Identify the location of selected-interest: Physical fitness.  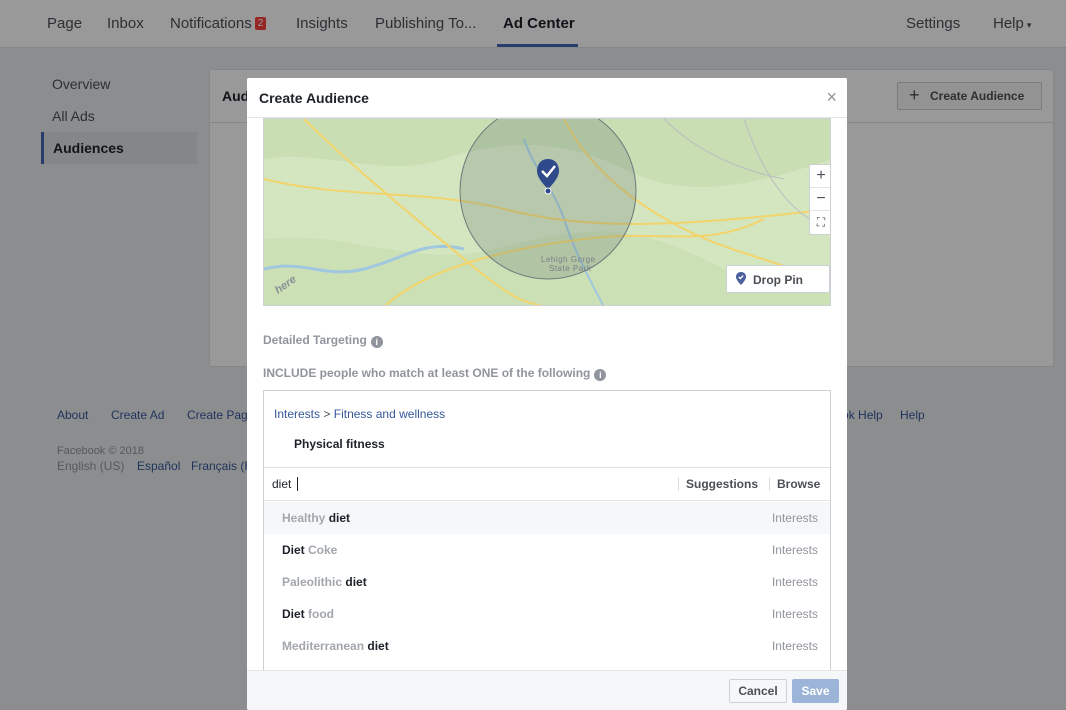
(339, 444).